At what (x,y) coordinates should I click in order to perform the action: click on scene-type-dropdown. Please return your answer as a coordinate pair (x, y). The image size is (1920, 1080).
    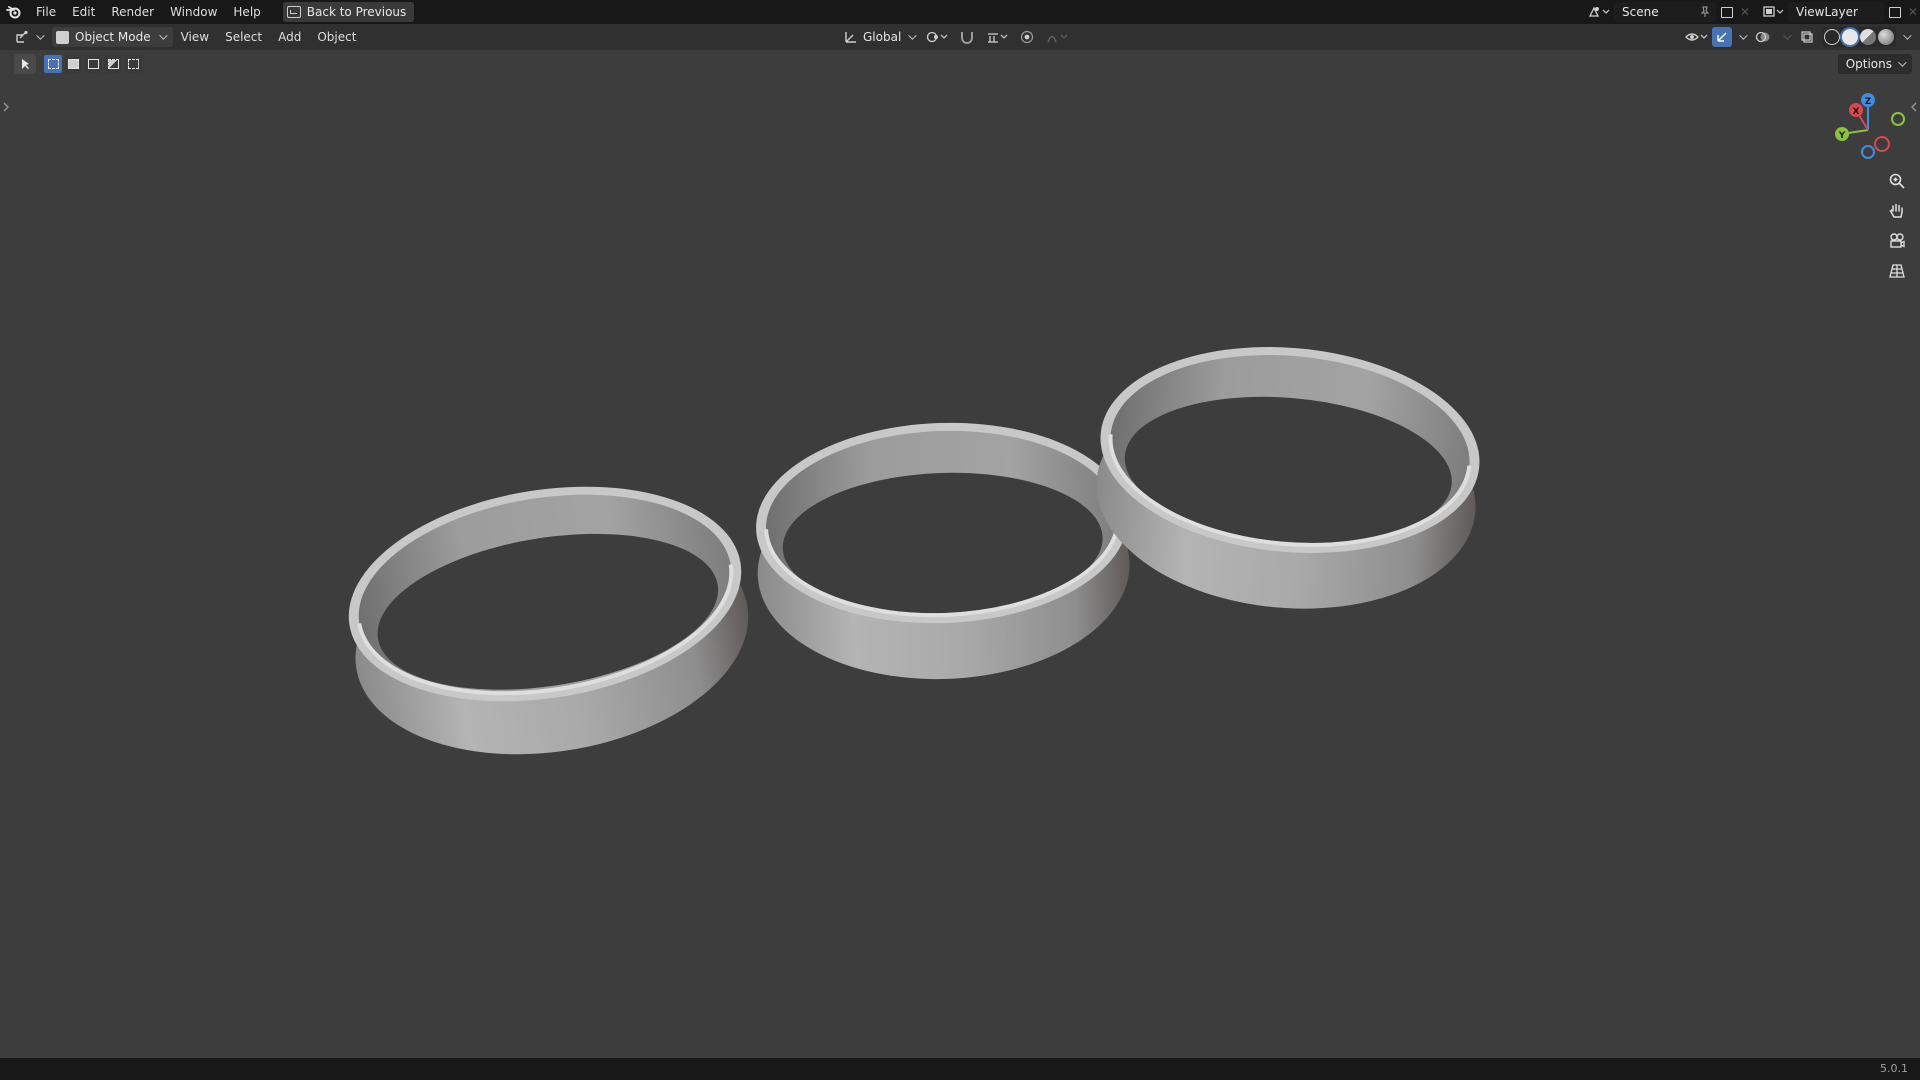
    Looking at the image, I should click on (1599, 12).